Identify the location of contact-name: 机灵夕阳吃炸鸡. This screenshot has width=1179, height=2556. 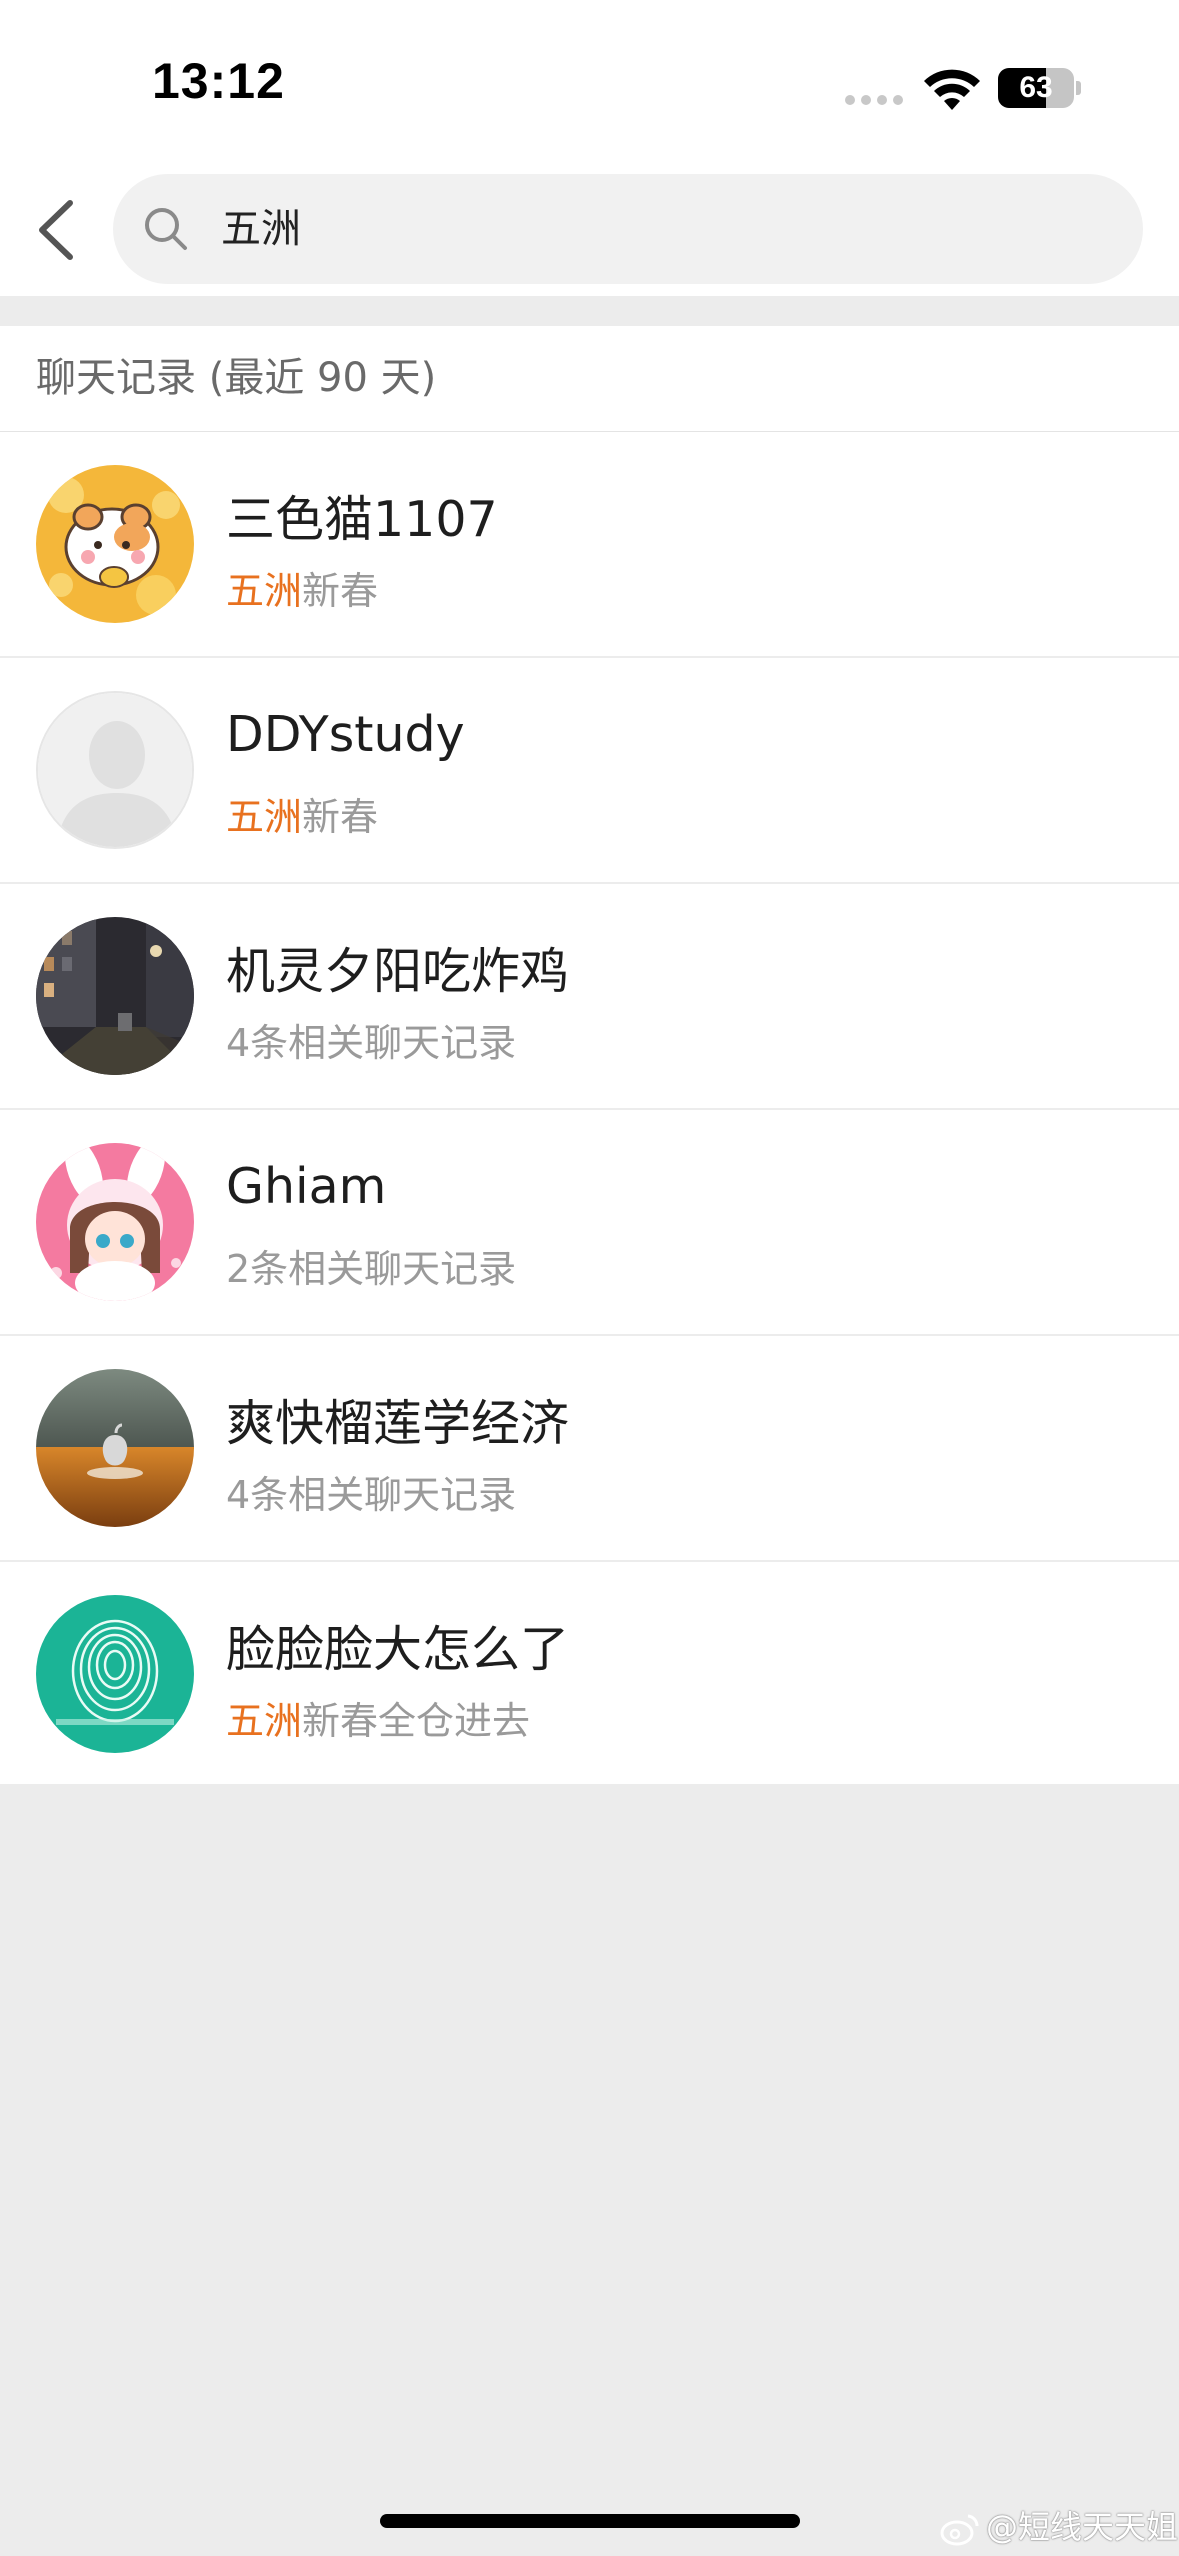
(398, 971).